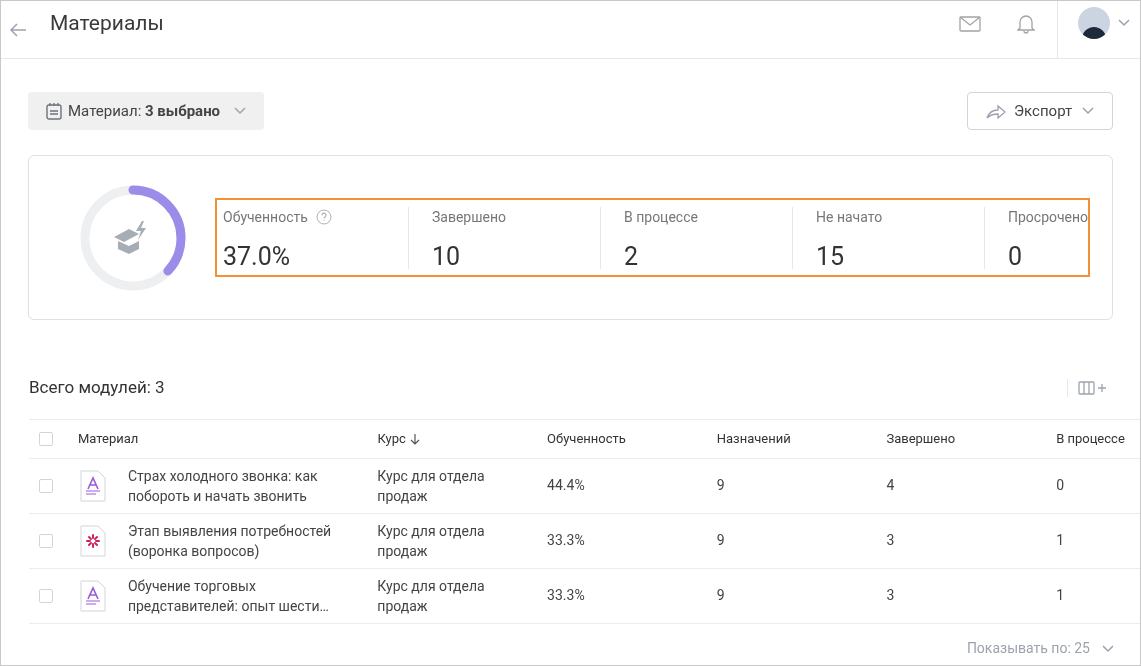 The image size is (1141, 666). Describe the element at coordinates (849, 217) in the screenshot. I see `stat-label: Не начато` at that location.